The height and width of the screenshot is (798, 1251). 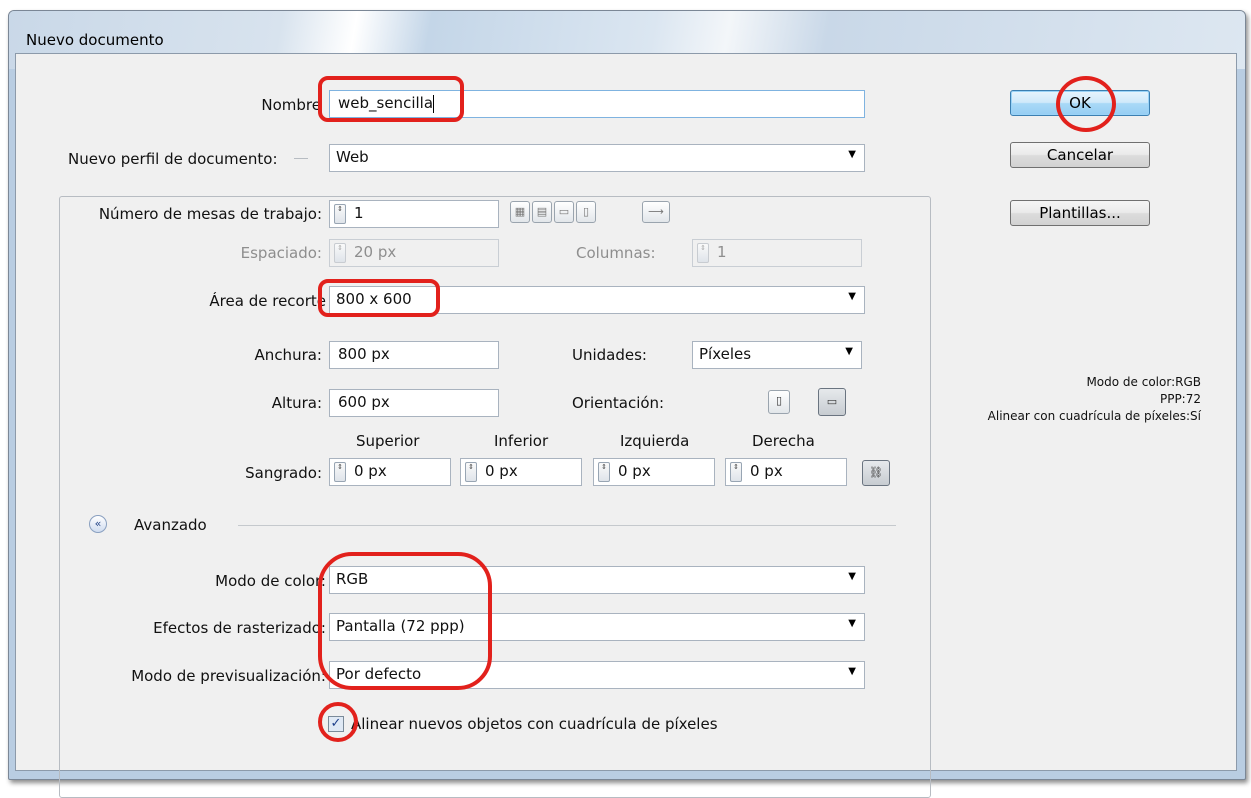 What do you see at coordinates (414, 355) in the screenshot?
I see `width-input: 800 px` at bounding box center [414, 355].